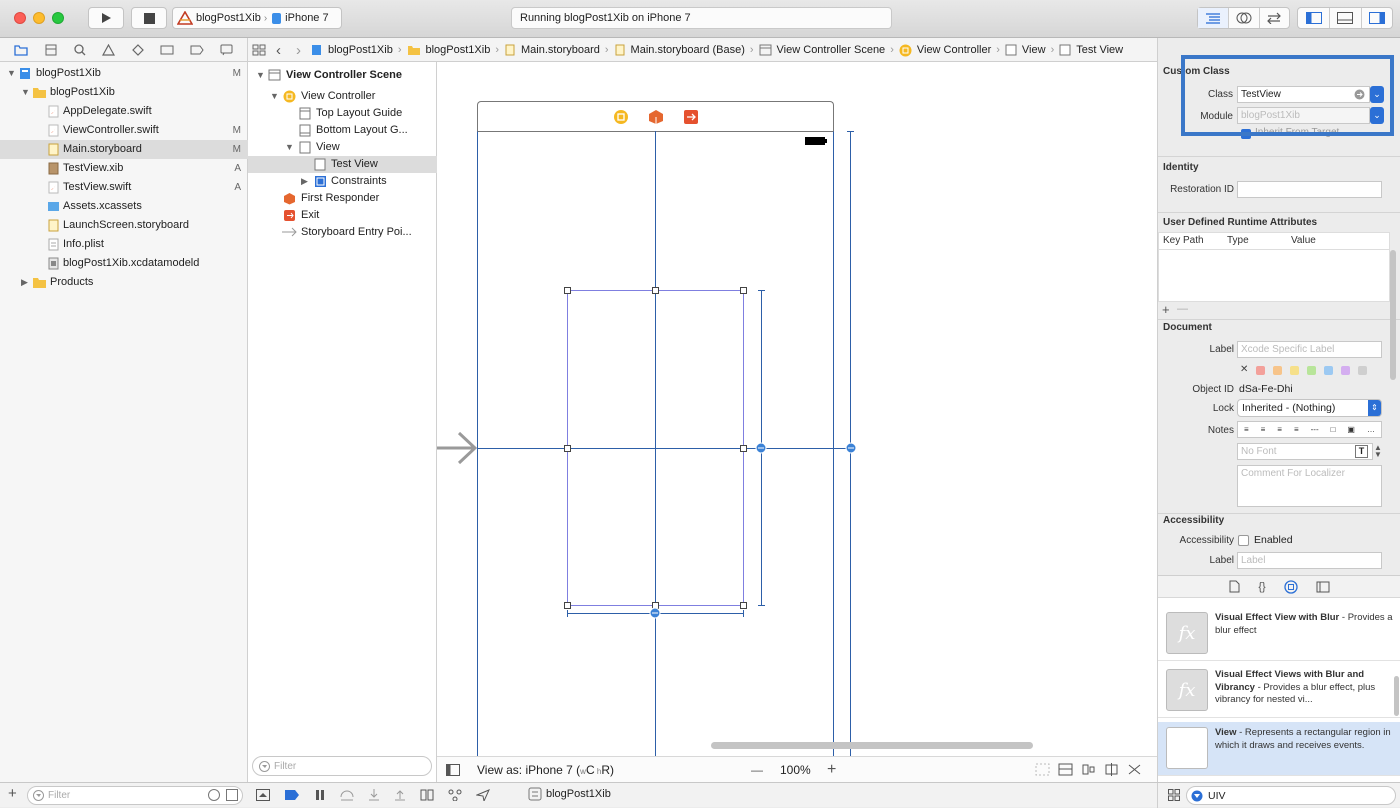 This screenshot has height=808, width=1400. What do you see at coordinates (124, 263) in the screenshot?
I see `nav-item-datamodel: blogPost1Xib.xcdatamodeld` at bounding box center [124, 263].